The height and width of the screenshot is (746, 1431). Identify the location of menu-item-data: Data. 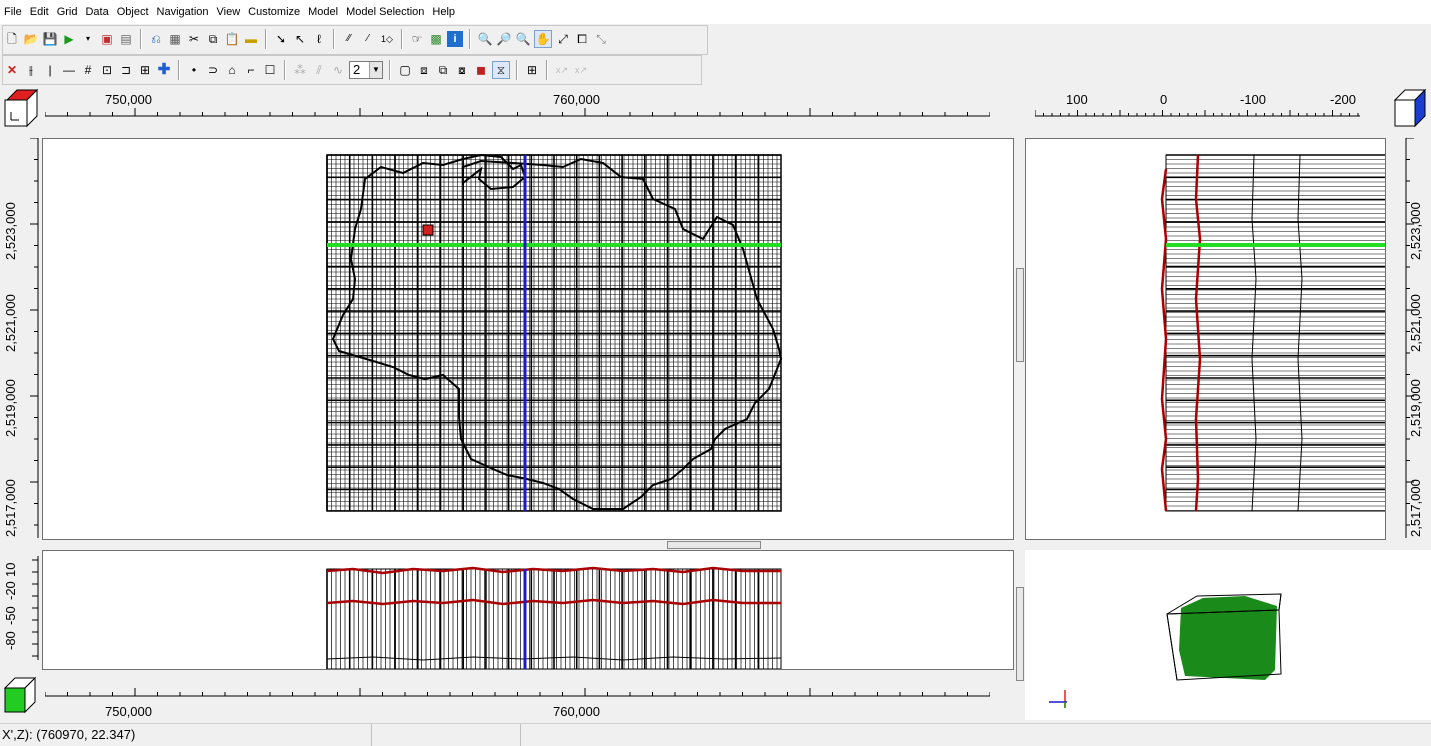
(96, 12).